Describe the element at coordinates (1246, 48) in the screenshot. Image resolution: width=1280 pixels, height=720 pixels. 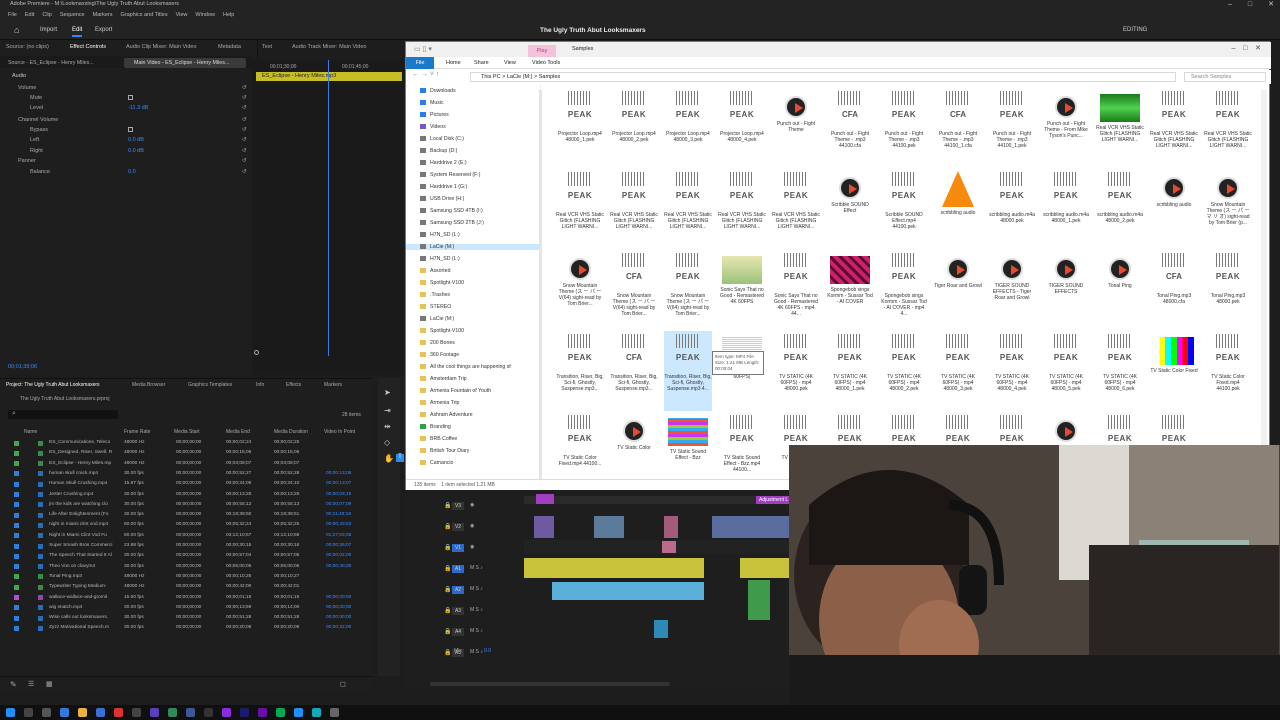
I see `explorer-controls: – □ ✕` at that location.